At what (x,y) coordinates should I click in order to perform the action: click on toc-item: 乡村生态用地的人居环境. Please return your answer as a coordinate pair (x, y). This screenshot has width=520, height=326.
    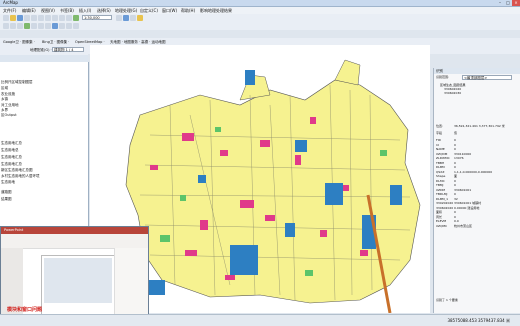
    Looking at the image, I should click on (20, 176).